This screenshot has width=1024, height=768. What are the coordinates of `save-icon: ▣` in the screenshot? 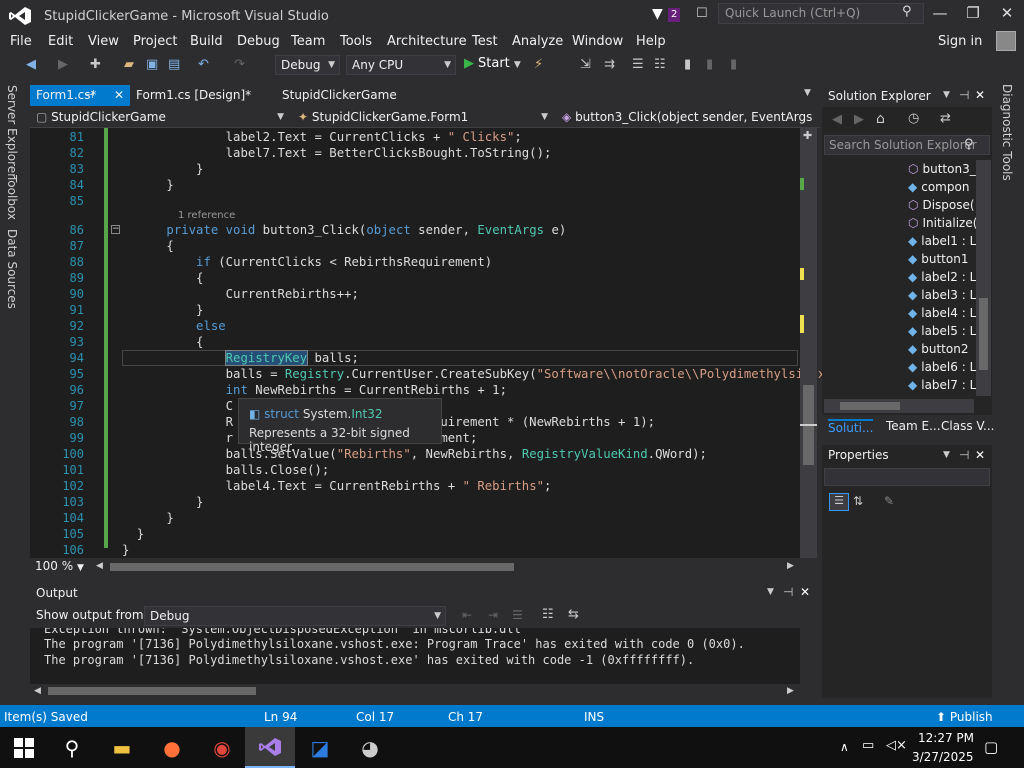 It's located at (152, 64).